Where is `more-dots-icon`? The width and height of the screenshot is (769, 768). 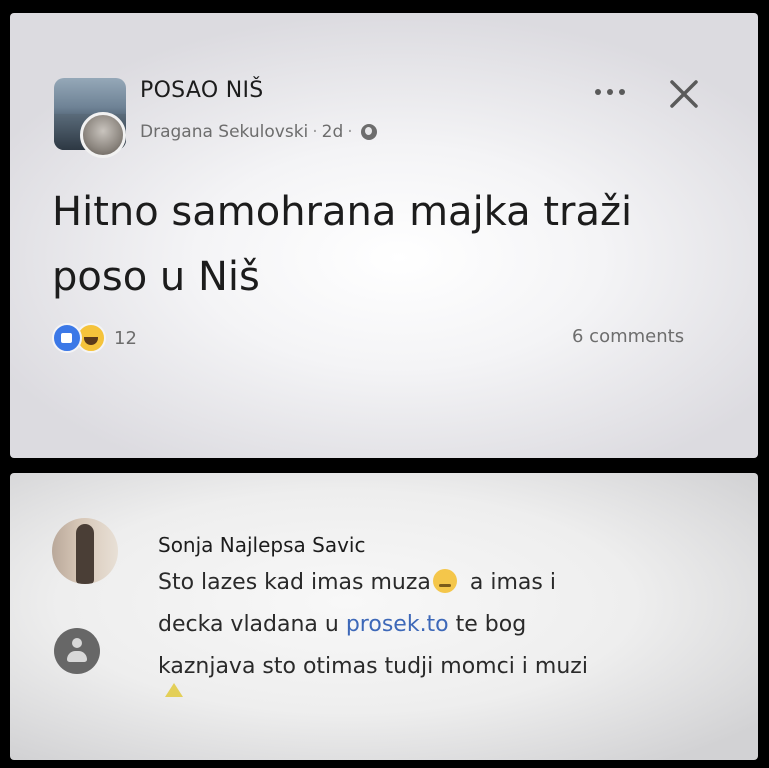
more-dots-icon is located at coordinates (610, 92).